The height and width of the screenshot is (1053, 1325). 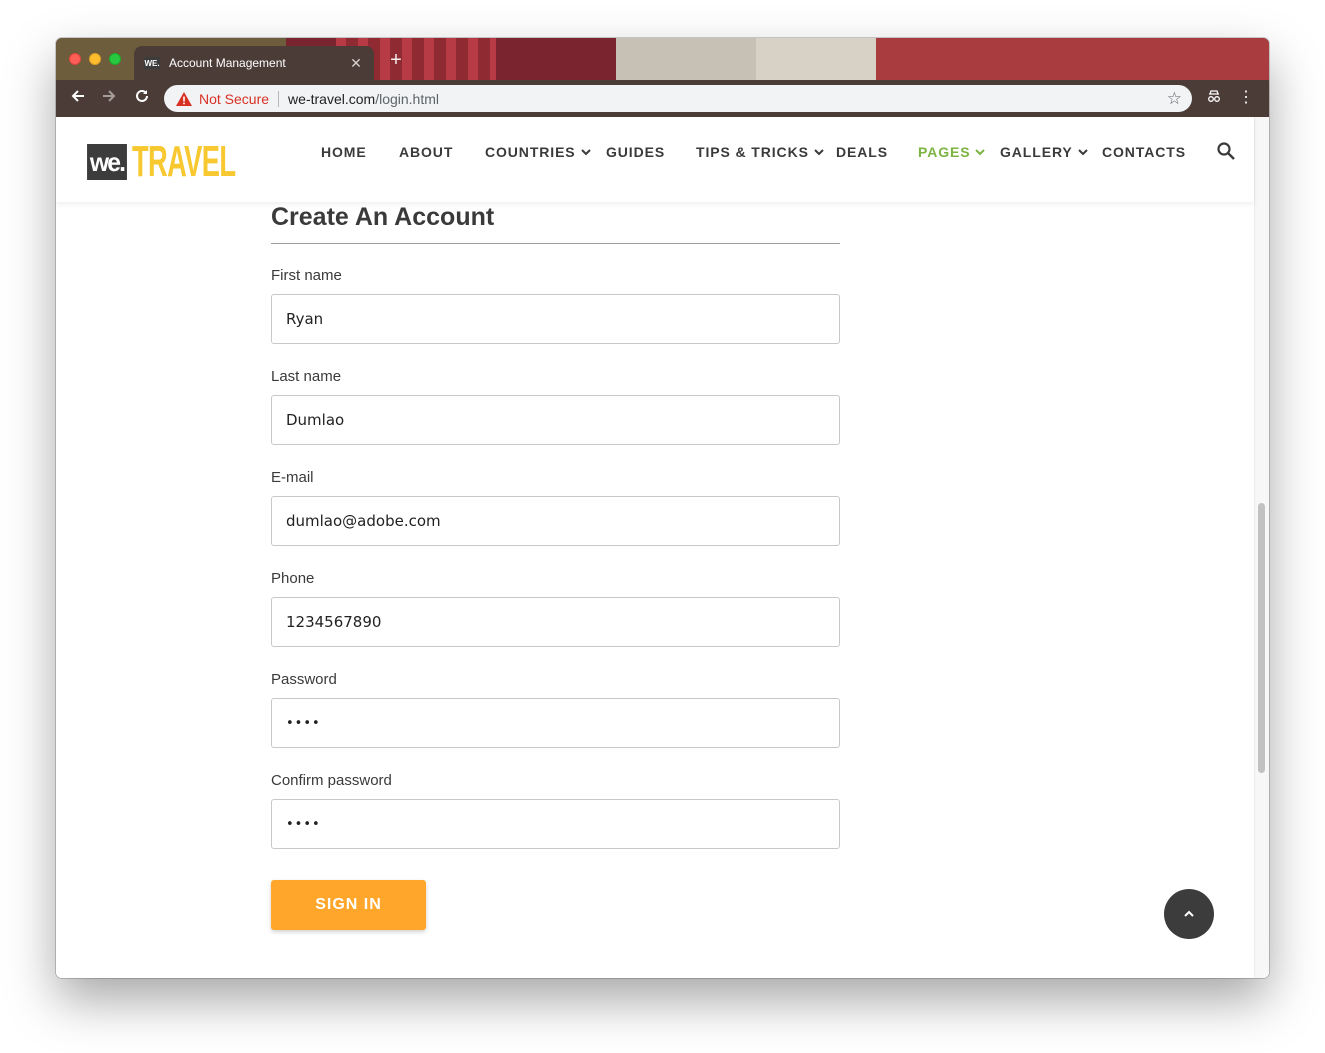 I want to click on nav-guides-label: GUIDES, so click(x=636, y=152).